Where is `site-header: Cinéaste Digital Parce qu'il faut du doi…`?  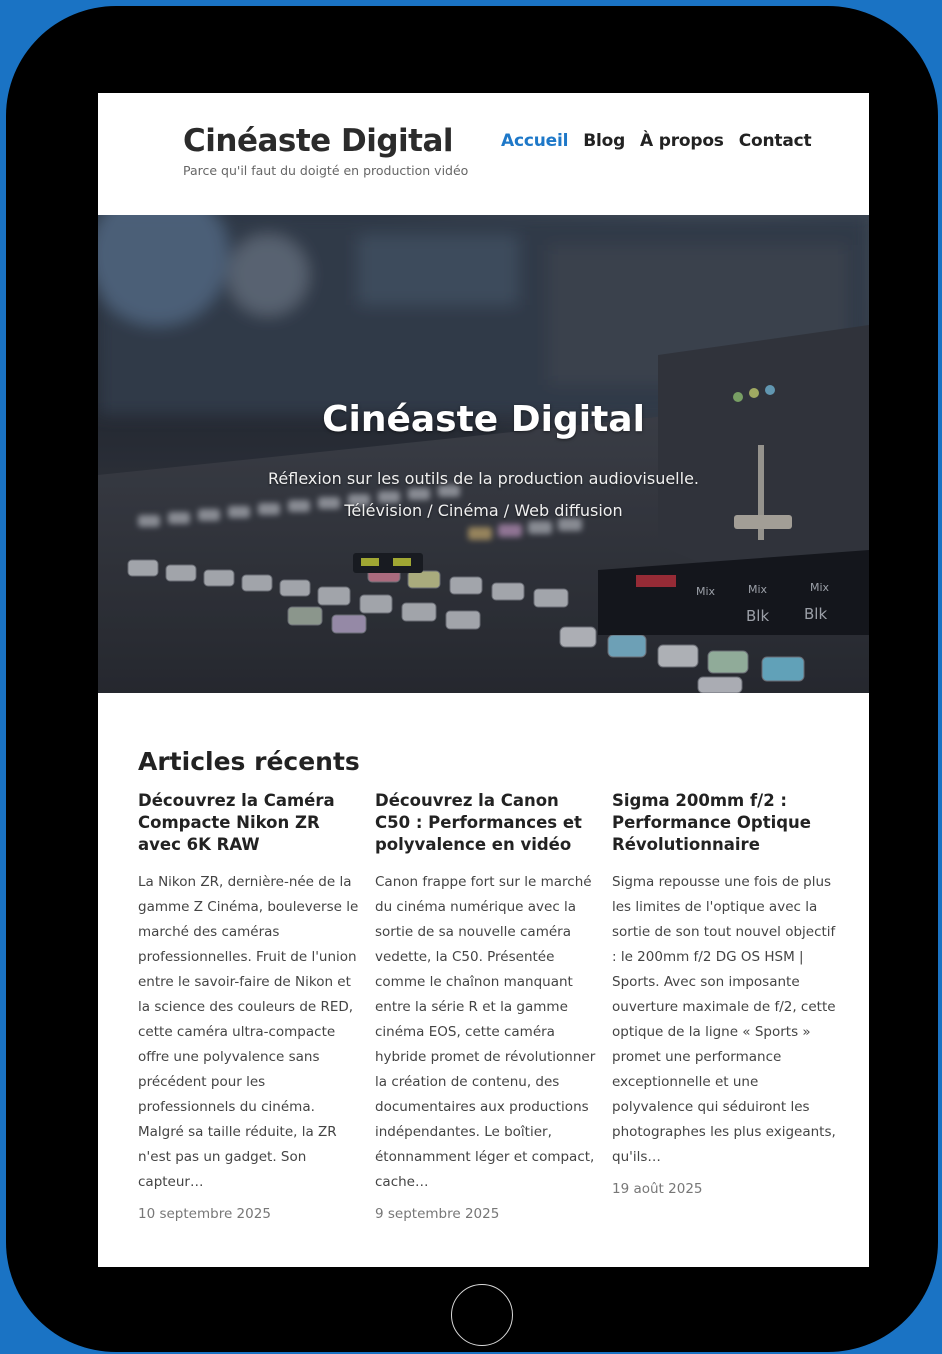 site-header: Cinéaste Digital Parce qu'il faut du doi… is located at coordinates (483, 154).